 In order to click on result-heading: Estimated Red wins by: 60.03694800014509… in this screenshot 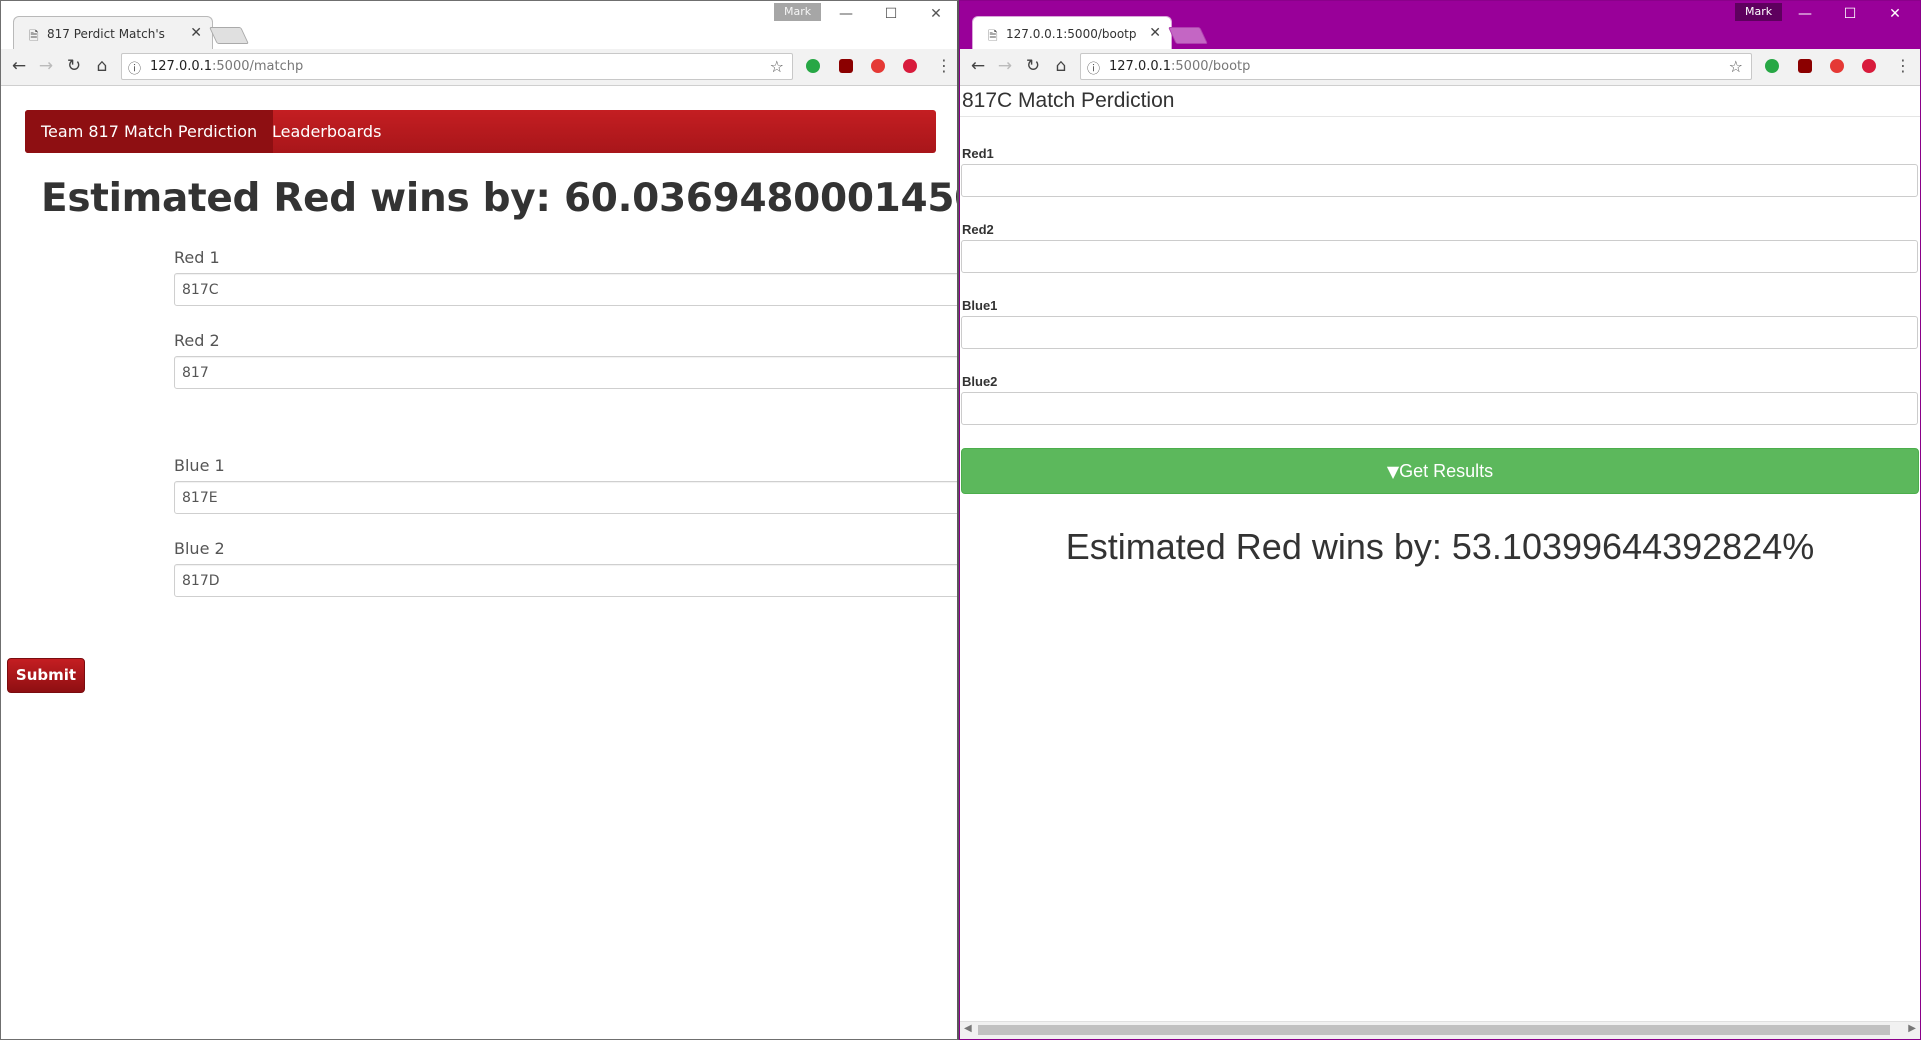, I will do `click(499, 198)`.